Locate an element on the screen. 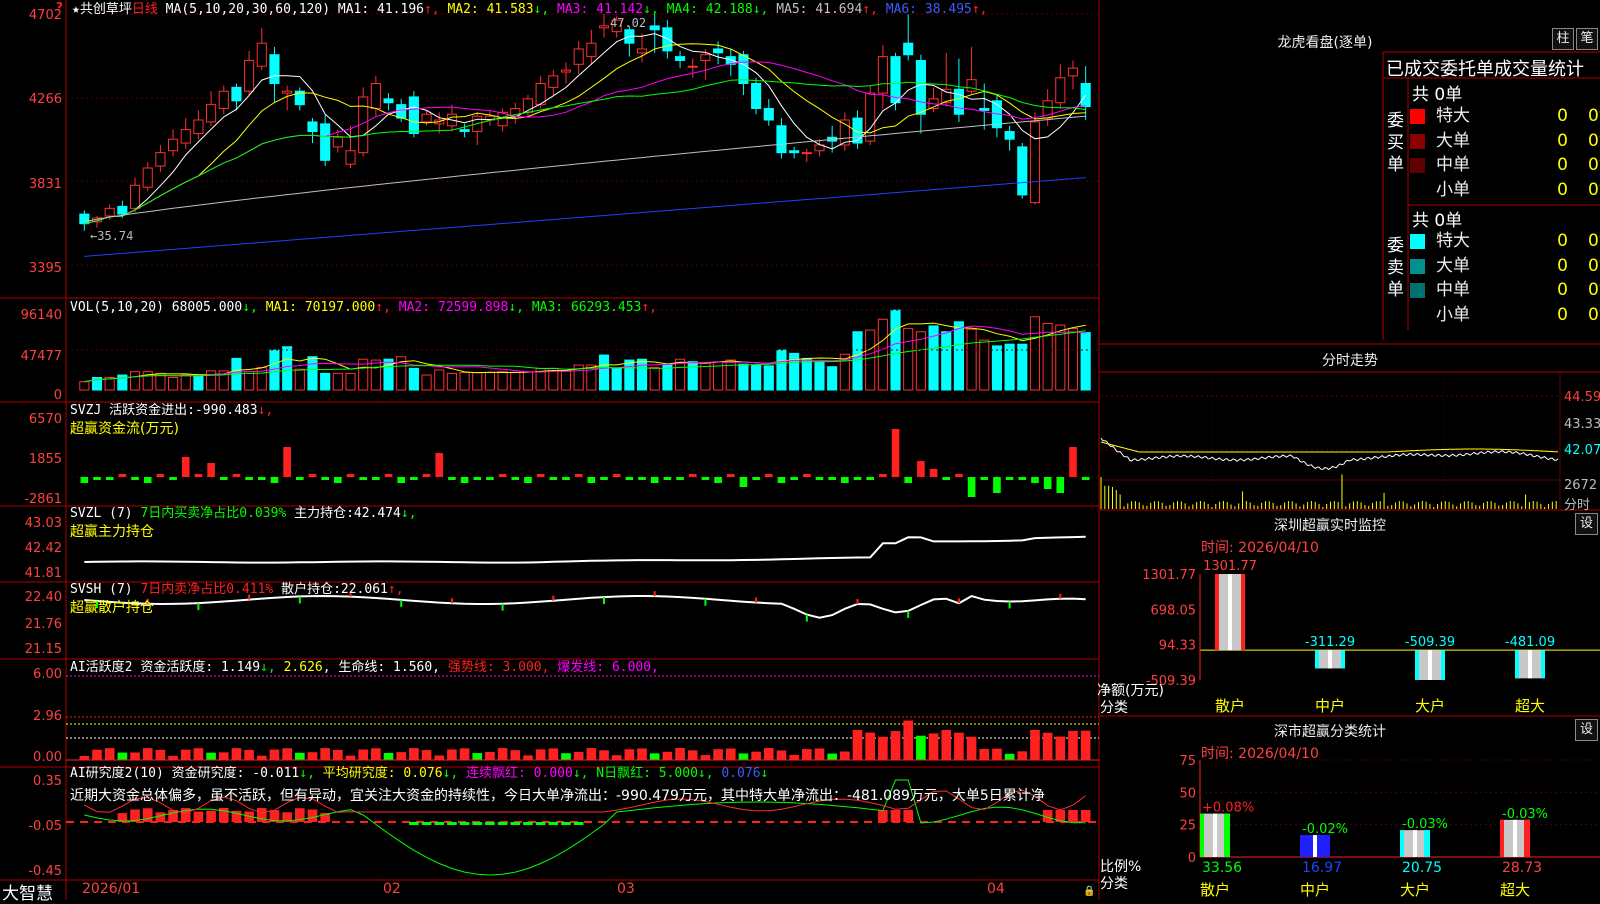 The width and height of the screenshot is (1600, 904). svzj-value: -990.483 is located at coordinates (226, 410).